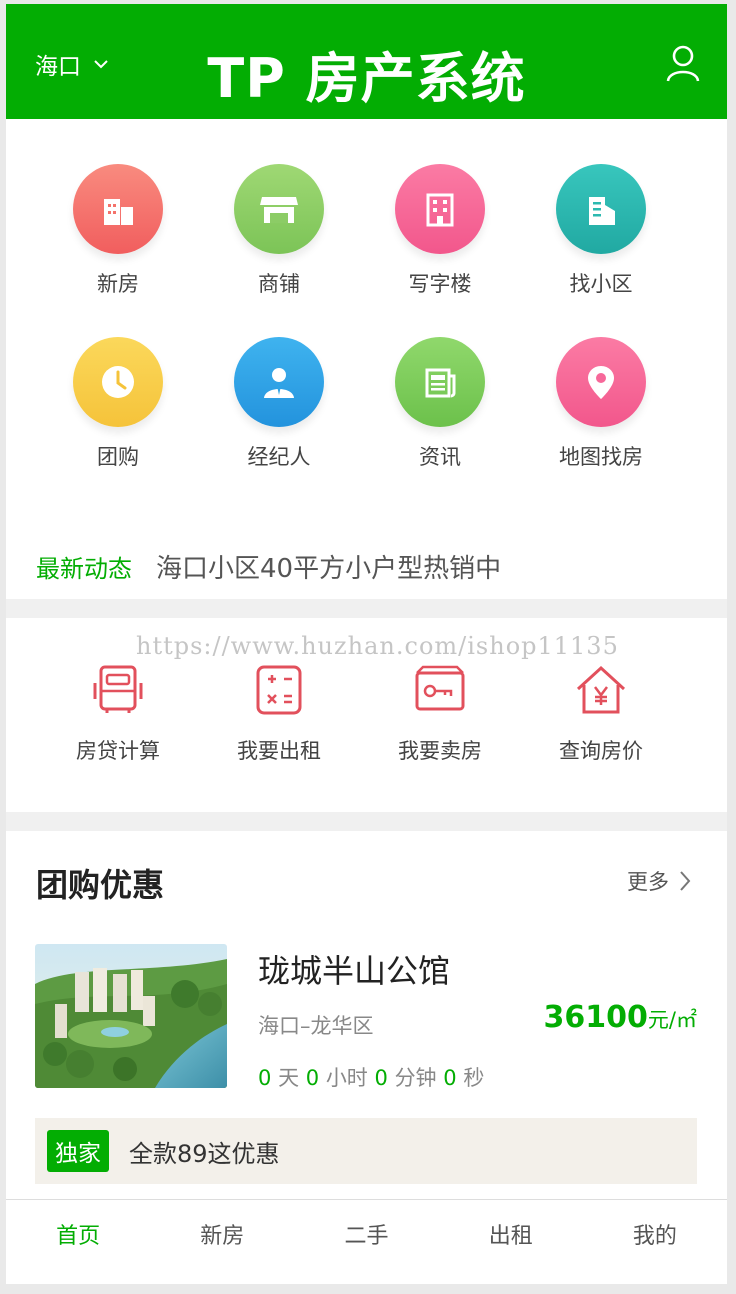 The width and height of the screenshot is (736, 1294). I want to click on countdown-seconds-label: 秒, so click(474, 1078).